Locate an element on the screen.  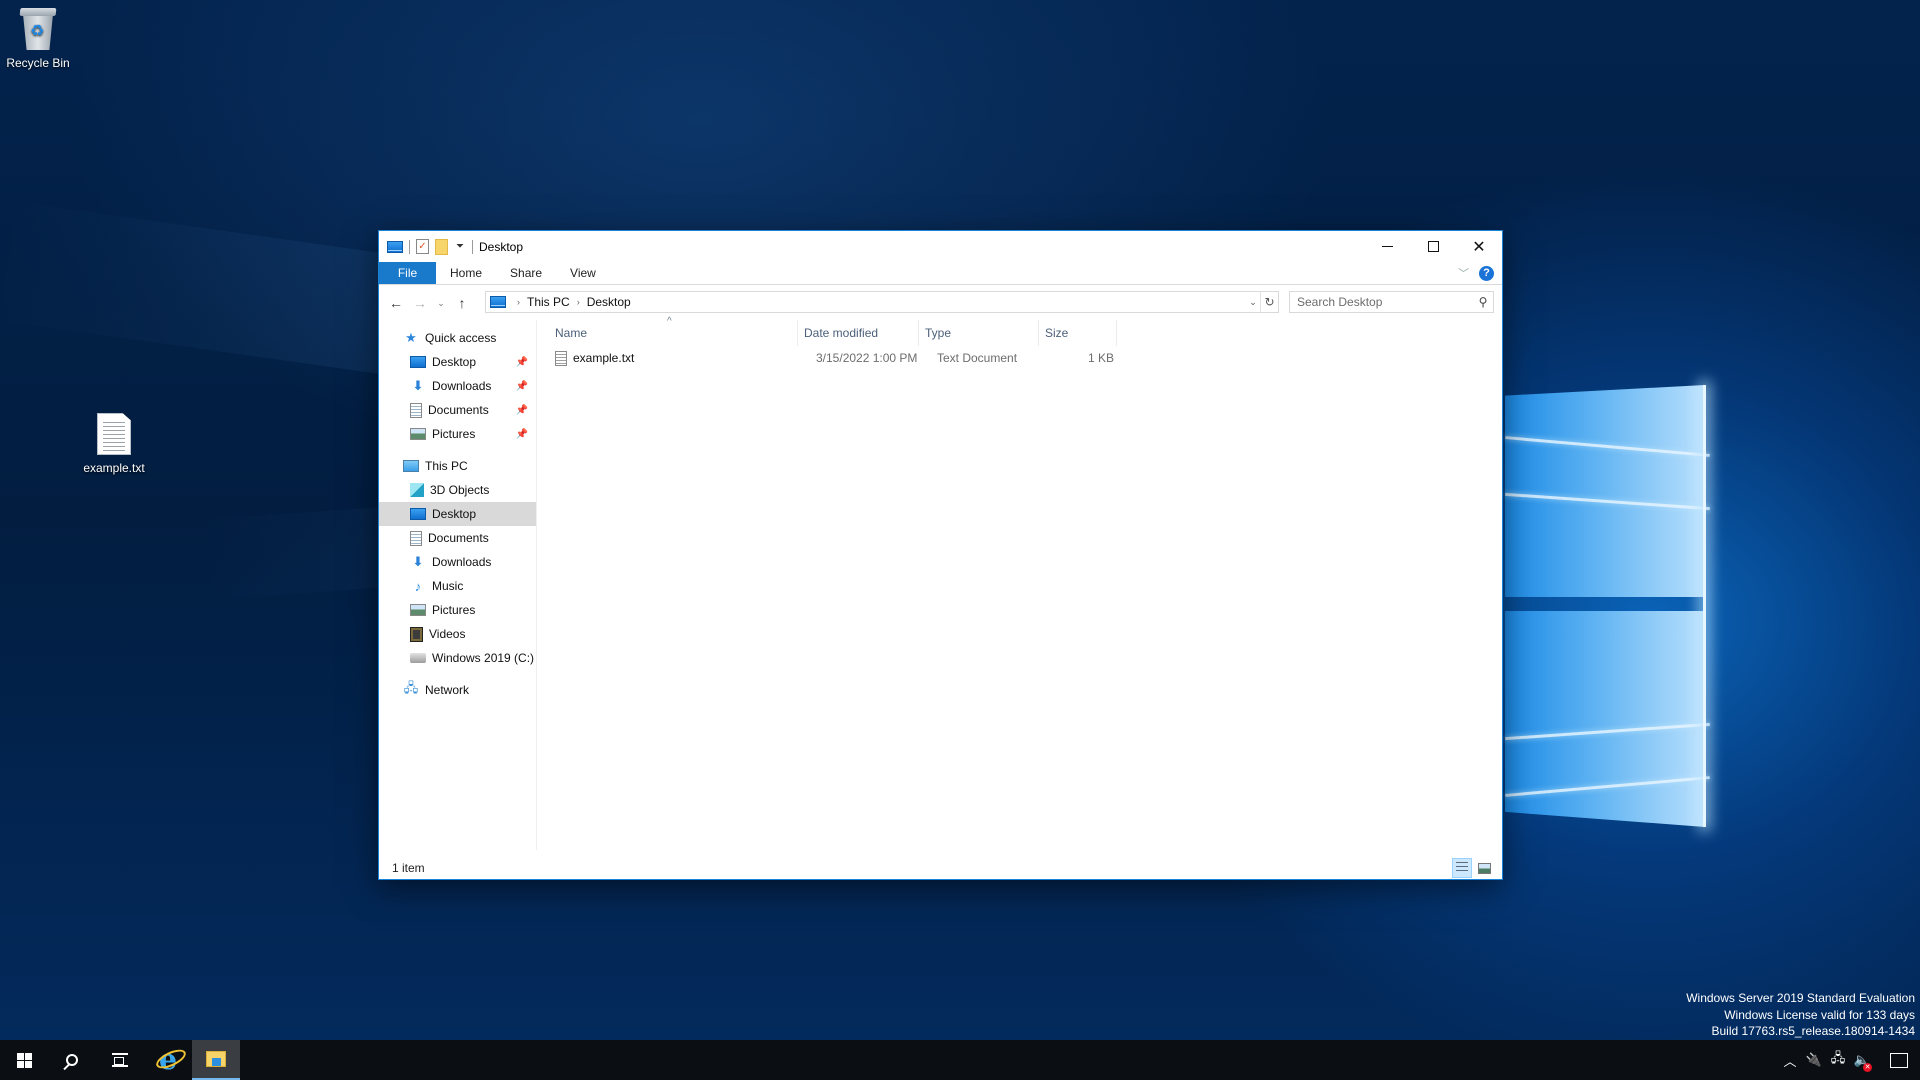
address-controls: ⌄ ↻ is located at coordinates (1262, 302).